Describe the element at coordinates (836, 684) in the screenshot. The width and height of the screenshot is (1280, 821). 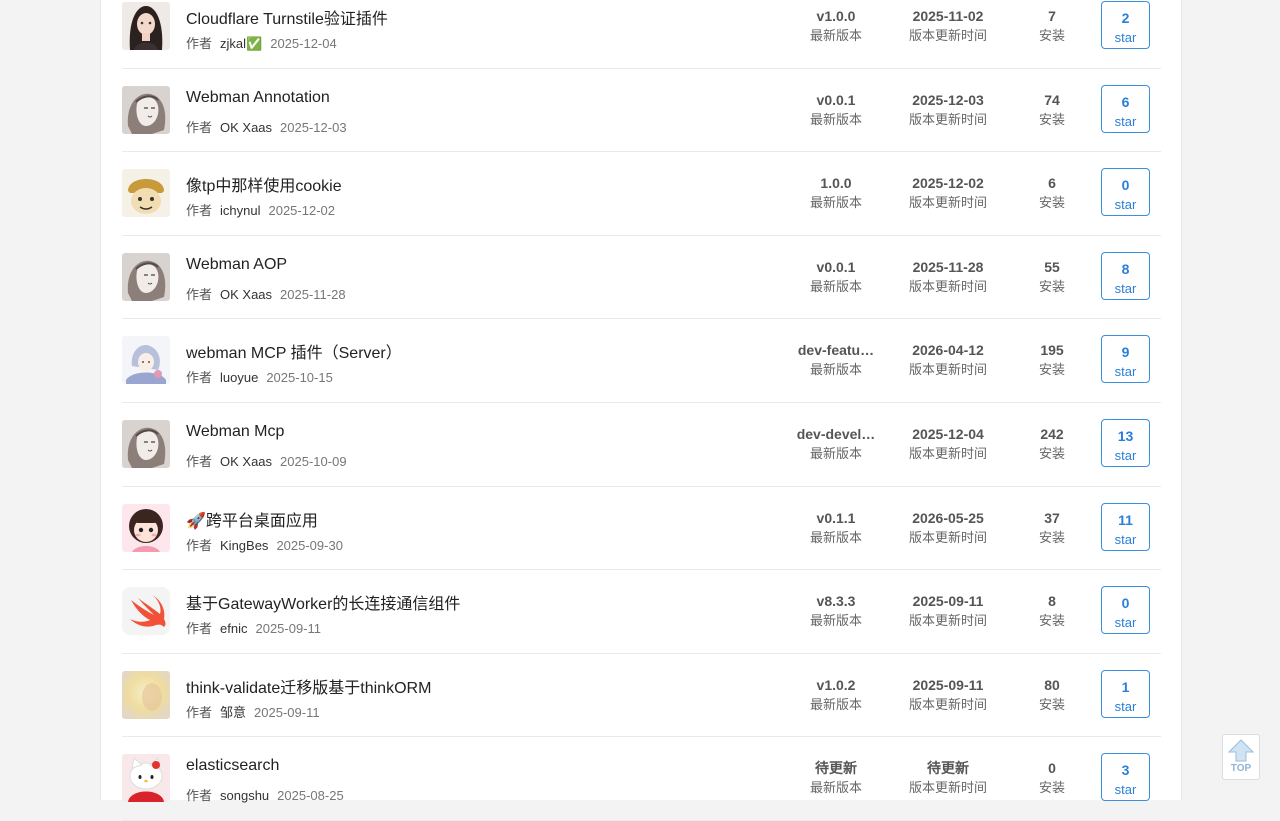
I see `version-value: v1.0.2` at that location.